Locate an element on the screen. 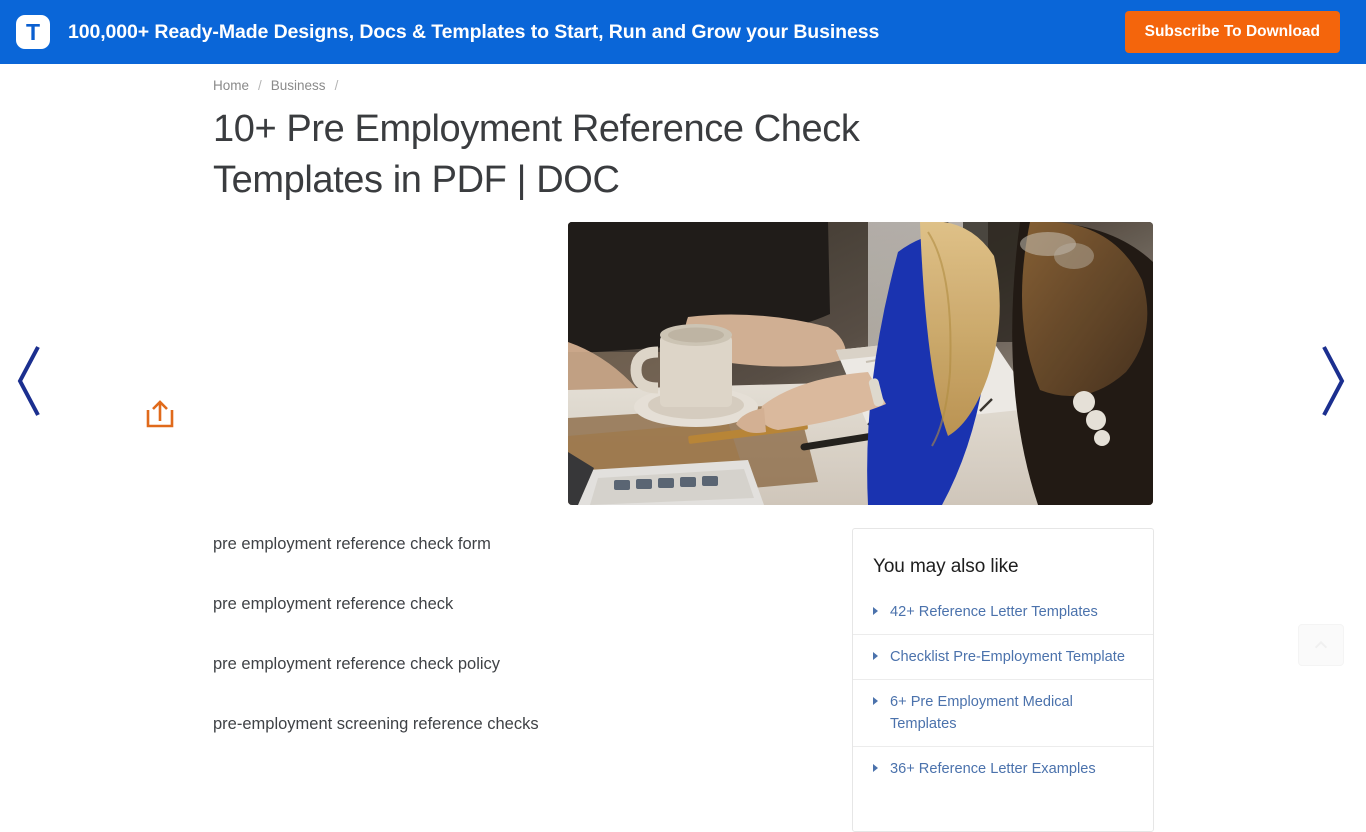 This screenshot has width=1366, height=832. related-link-label: 42+ Reference Letter Templates is located at coordinates (994, 612).